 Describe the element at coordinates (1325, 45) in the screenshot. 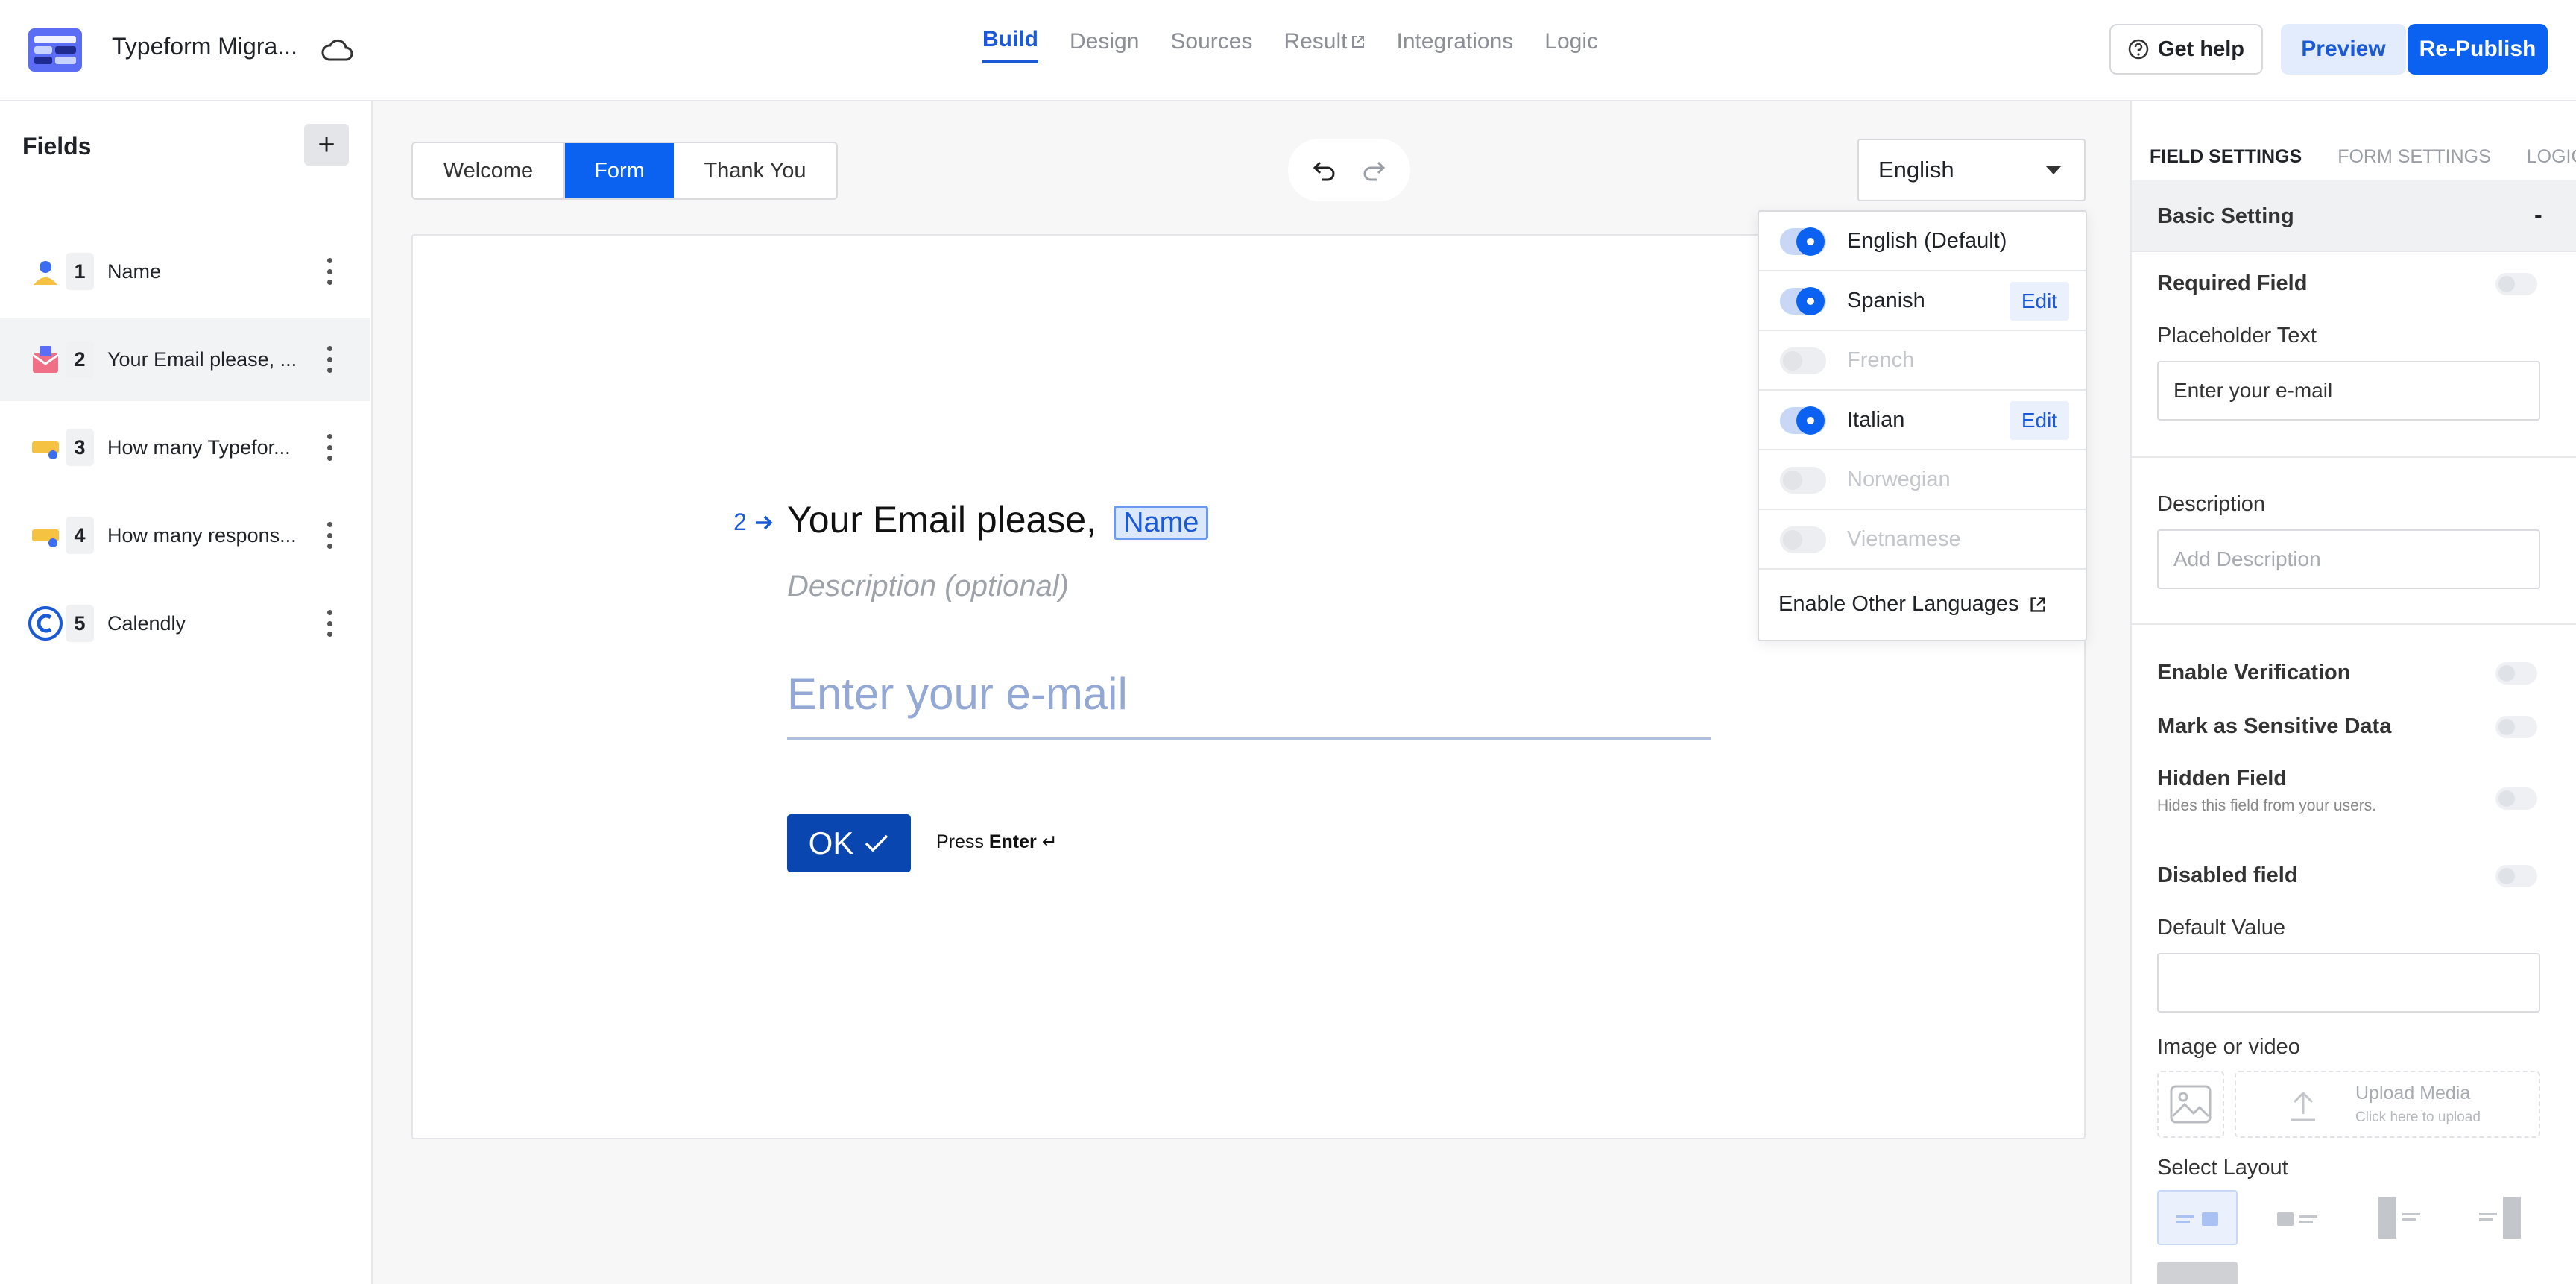

I see `nav-tab-result: Result` at that location.